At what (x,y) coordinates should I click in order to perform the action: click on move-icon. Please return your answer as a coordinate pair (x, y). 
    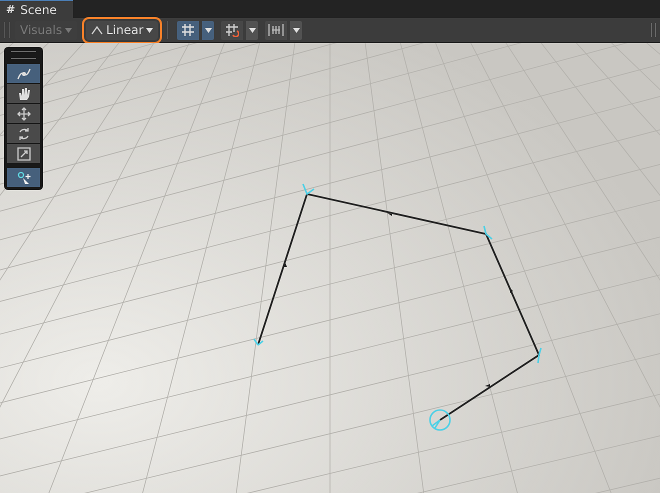
    Looking at the image, I should click on (24, 113).